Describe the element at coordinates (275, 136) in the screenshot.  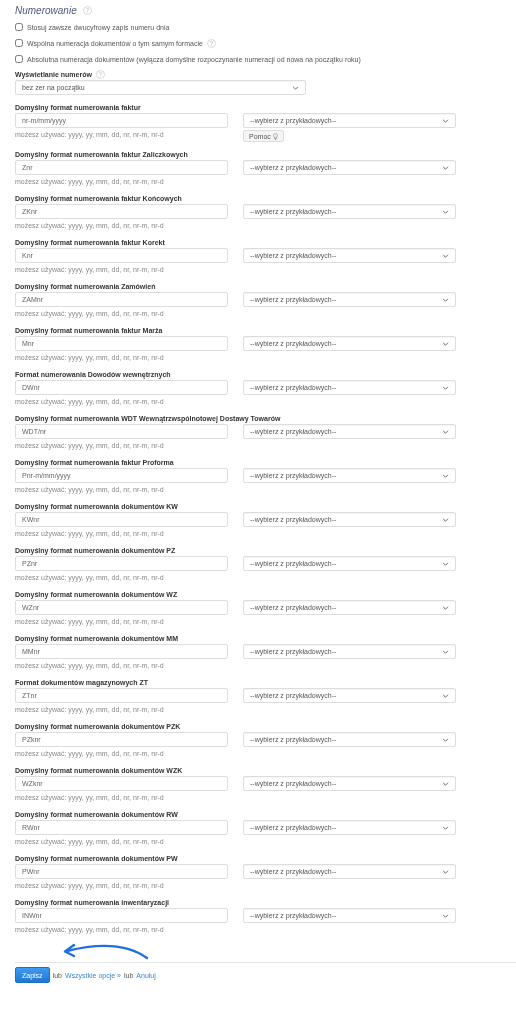
I see `lightbulb-icon` at that location.